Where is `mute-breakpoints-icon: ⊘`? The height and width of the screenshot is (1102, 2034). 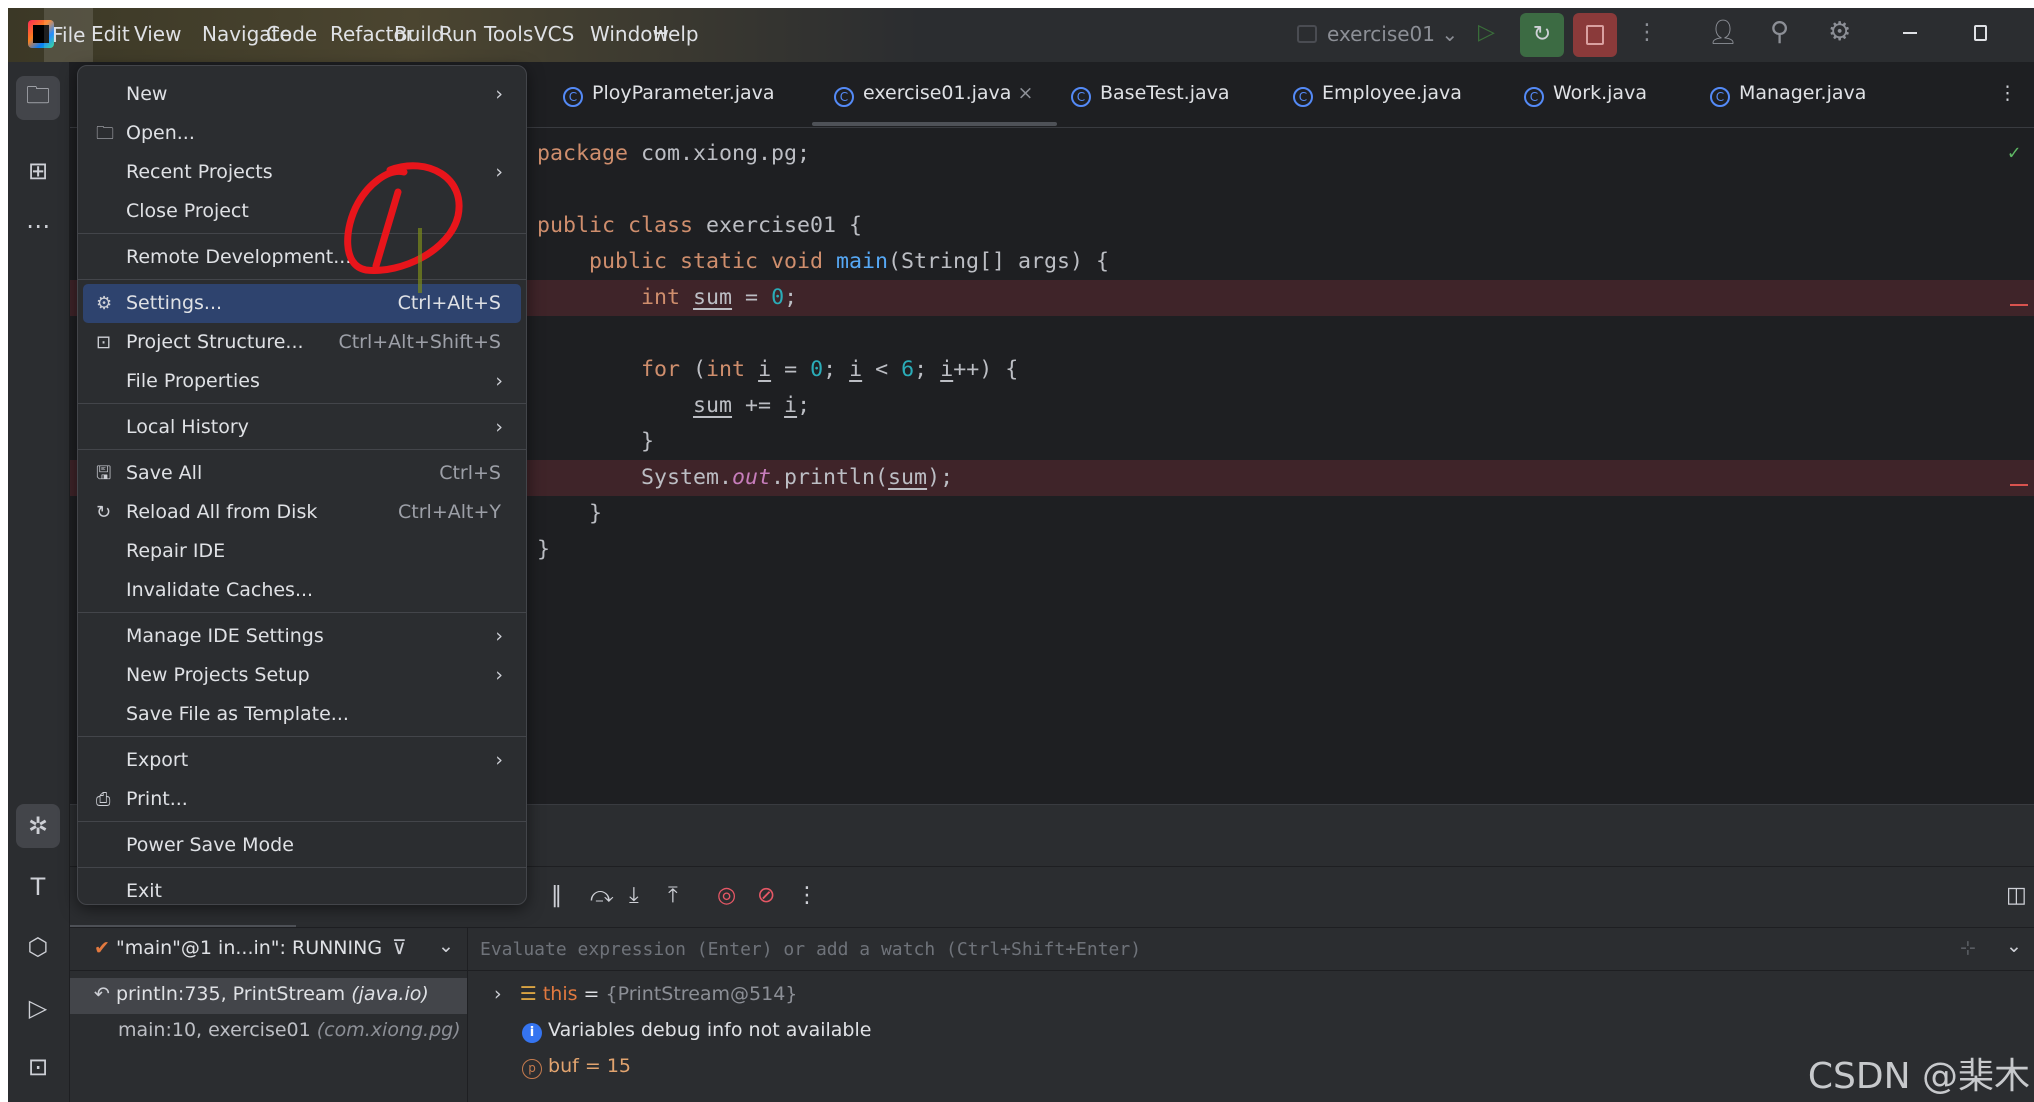
mute-breakpoints-icon: ⊘ is located at coordinates (766, 895).